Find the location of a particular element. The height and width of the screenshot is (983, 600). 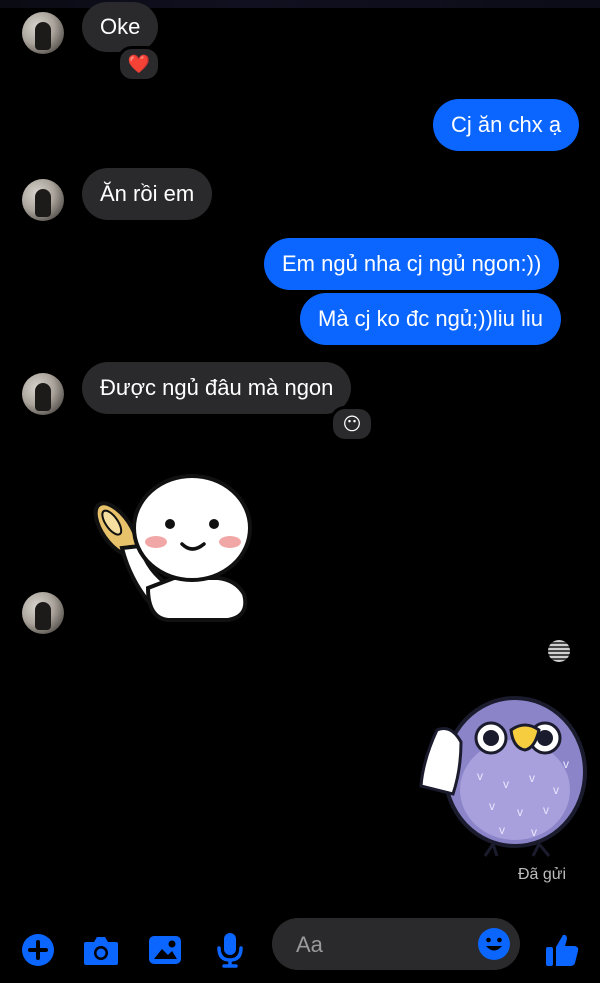

message-bubble-outgoing: Em ngủ nha cj ngủ ngon:)) is located at coordinates (412, 264).